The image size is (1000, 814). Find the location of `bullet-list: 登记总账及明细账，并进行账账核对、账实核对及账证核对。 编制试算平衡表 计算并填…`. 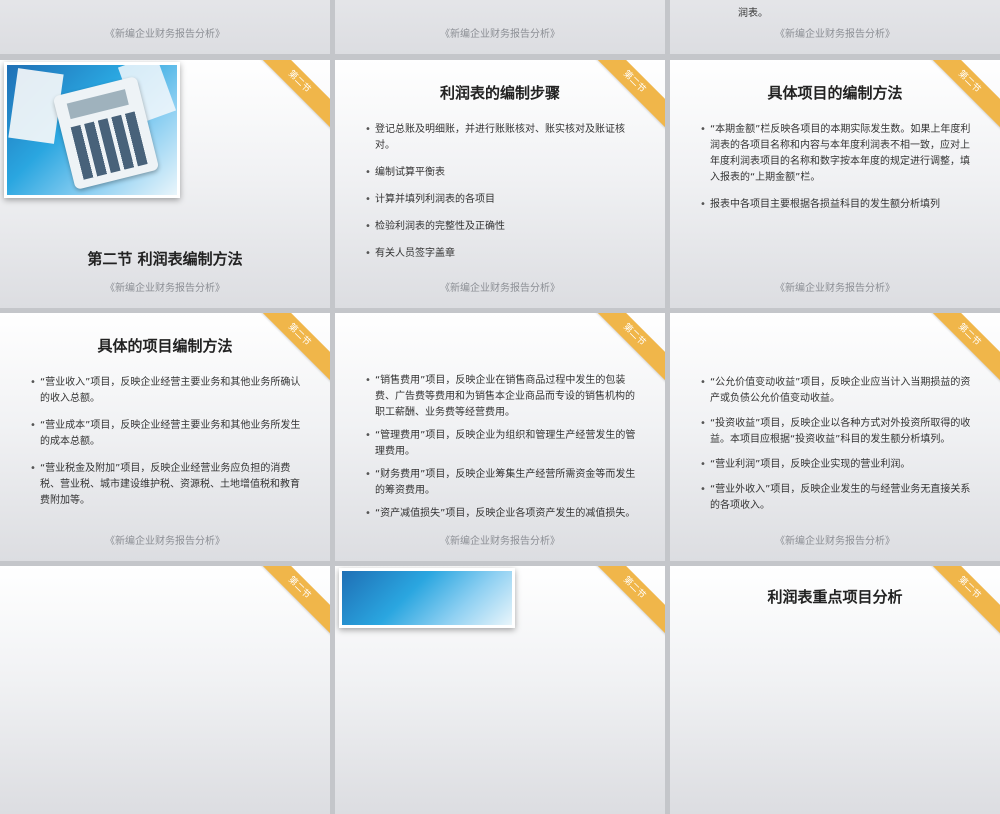

bullet-list: 登记总账及明细账，并进行账账核对、账实核对及账证核对。 编制试算平衡表 计算并填… is located at coordinates (504, 197).